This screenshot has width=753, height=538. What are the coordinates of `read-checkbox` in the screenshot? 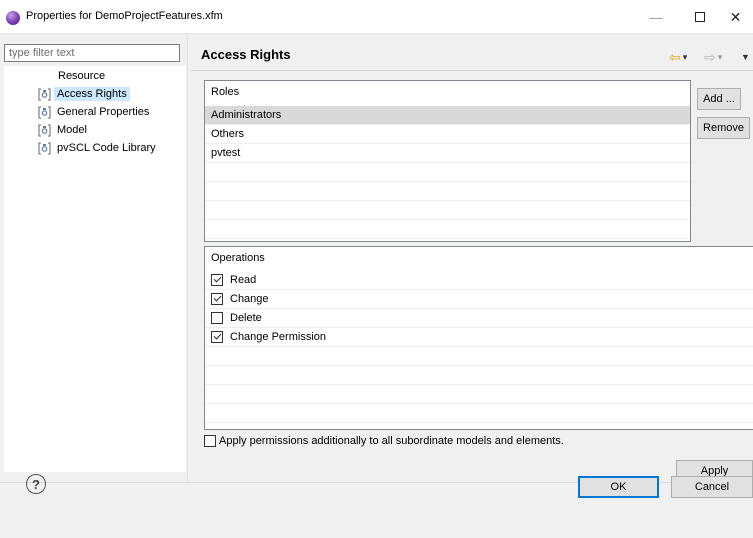 It's located at (217, 280).